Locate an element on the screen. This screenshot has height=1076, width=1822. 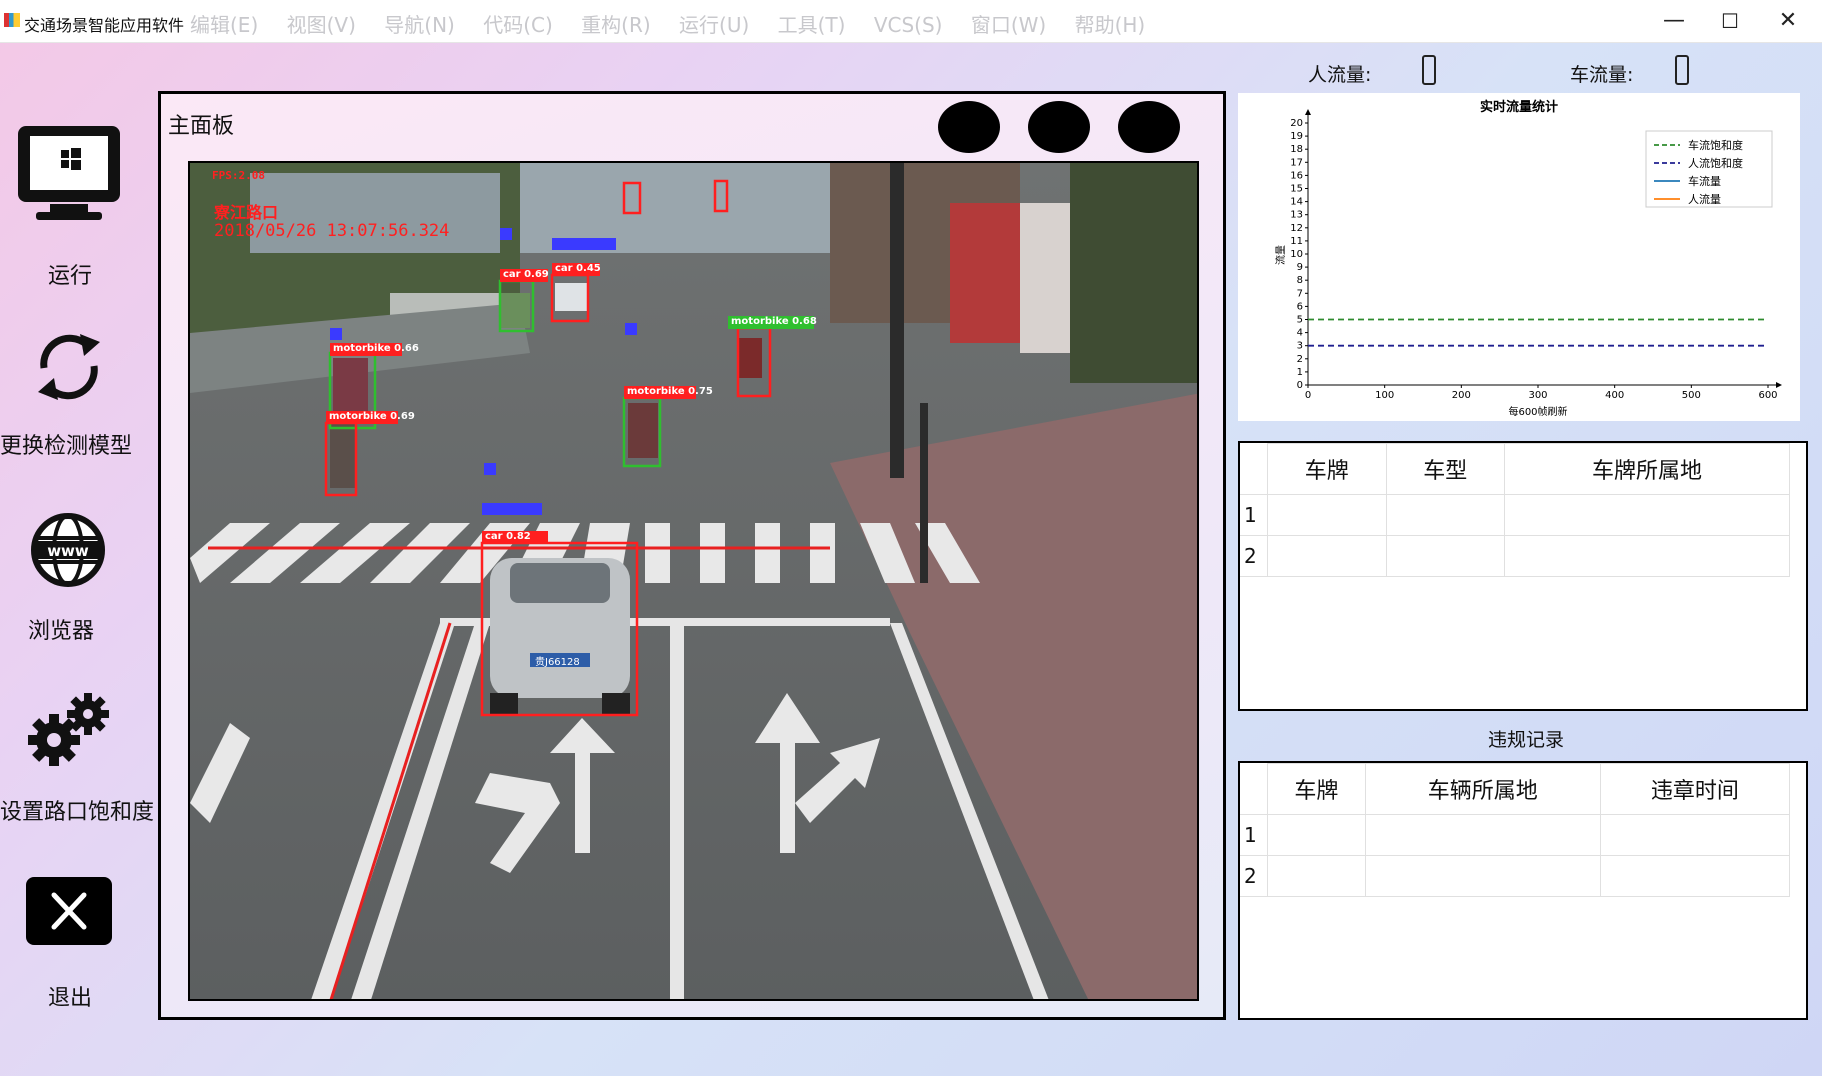
y-tick-label: 20 is located at coordinates (1296, 123).